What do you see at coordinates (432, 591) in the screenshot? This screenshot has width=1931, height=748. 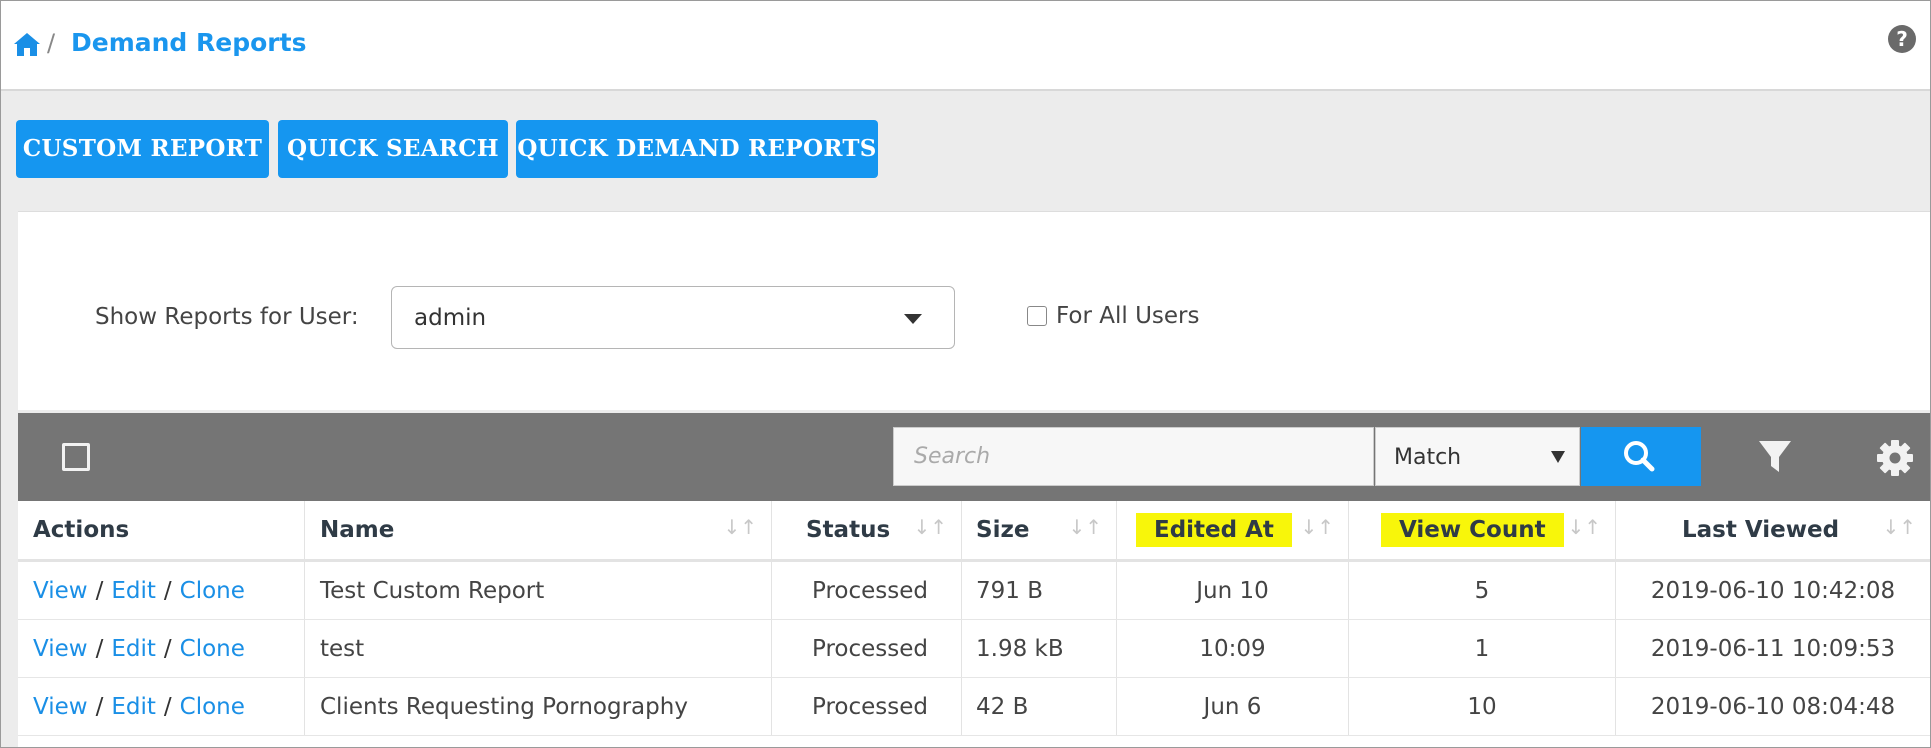 I see `report-name-link: Test Custom Report` at bounding box center [432, 591].